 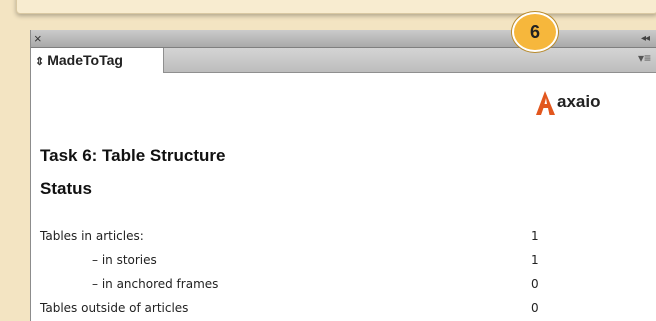 What do you see at coordinates (535, 32) in the screenshot?
I see `step-number-badge: 6` at bounding box center [535, 32].